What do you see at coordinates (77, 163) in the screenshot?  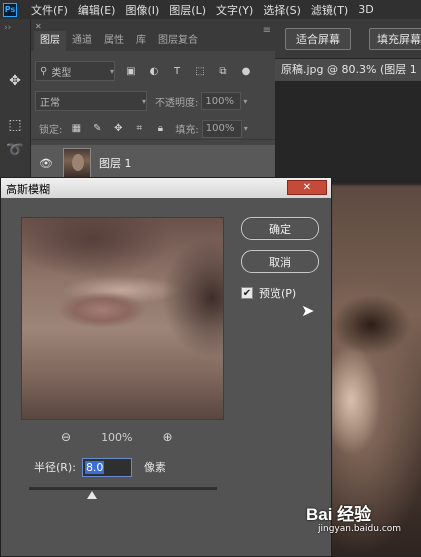 I see `layer-thumbnail` at bounding box center [77, 163].